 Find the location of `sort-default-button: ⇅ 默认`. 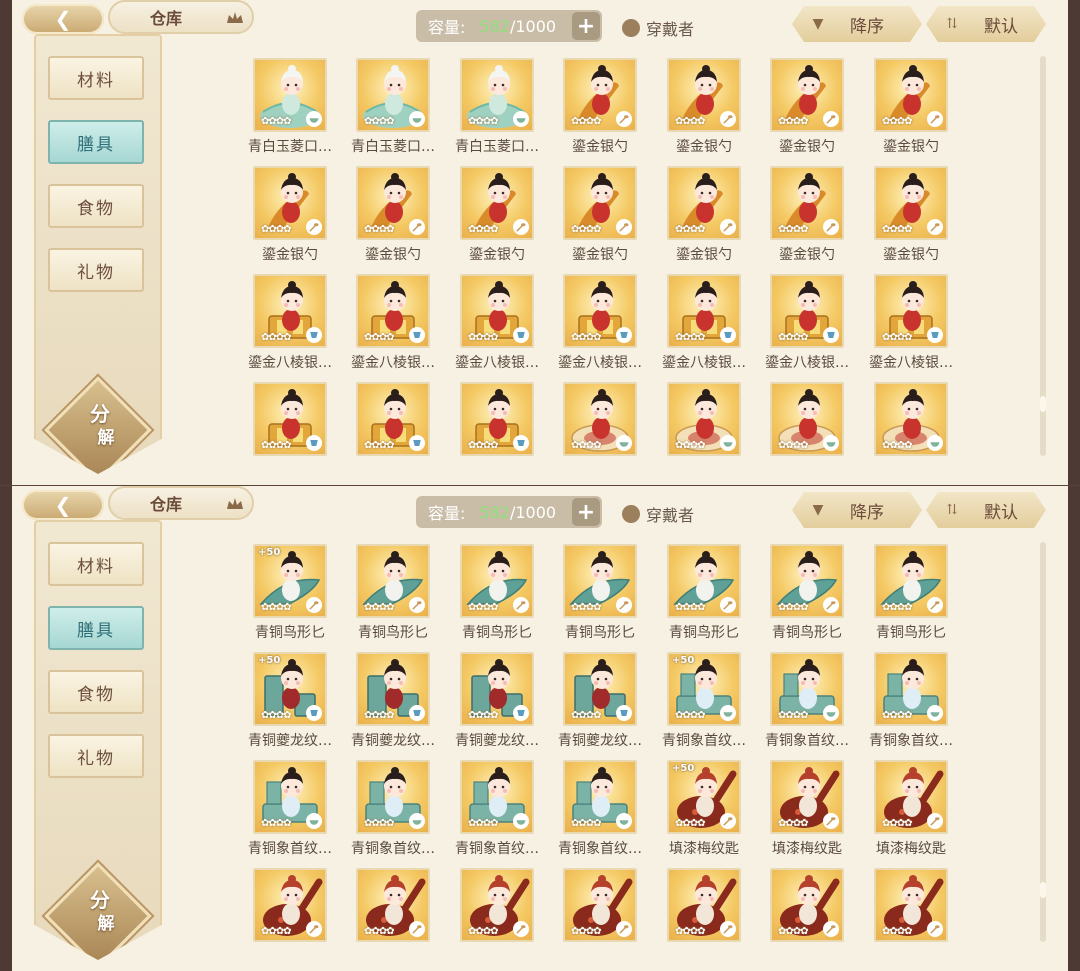

sort-default-button: ⇅ 默认 is located at coordinates (986, 510).